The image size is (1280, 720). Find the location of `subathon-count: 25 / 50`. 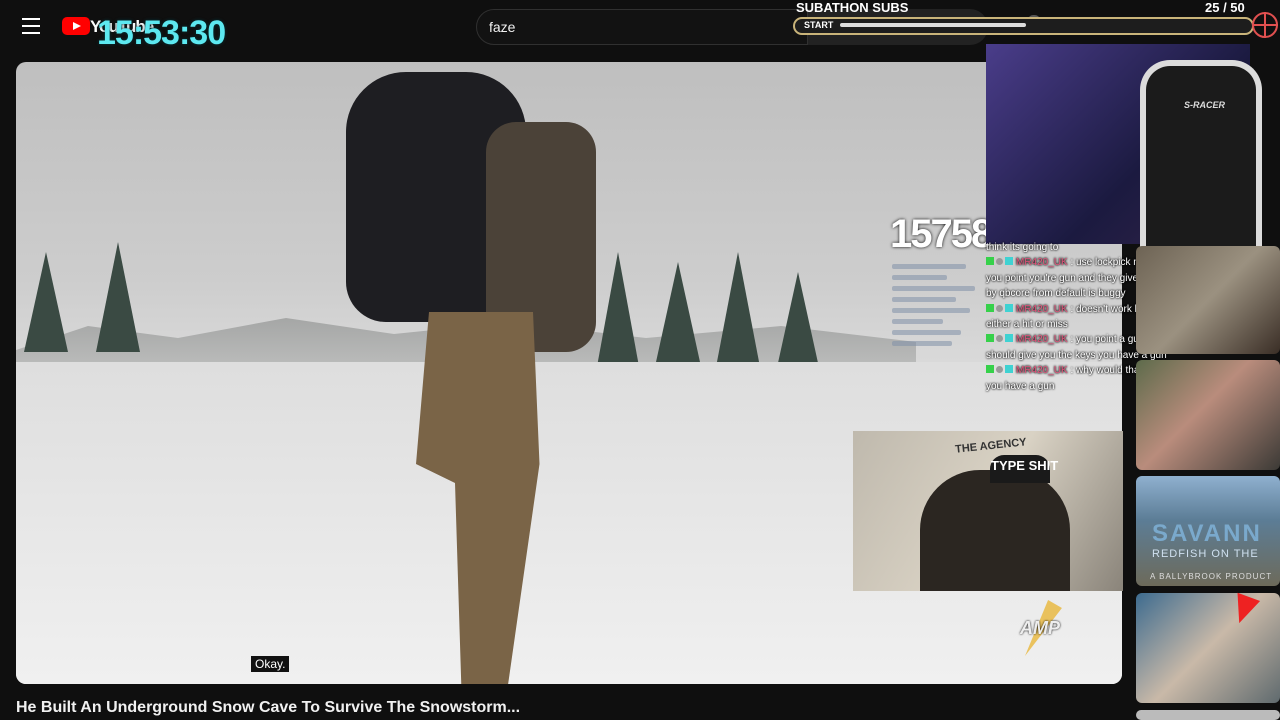

subathon-count: 25 / 50 is located at coordinates (1225, 7).